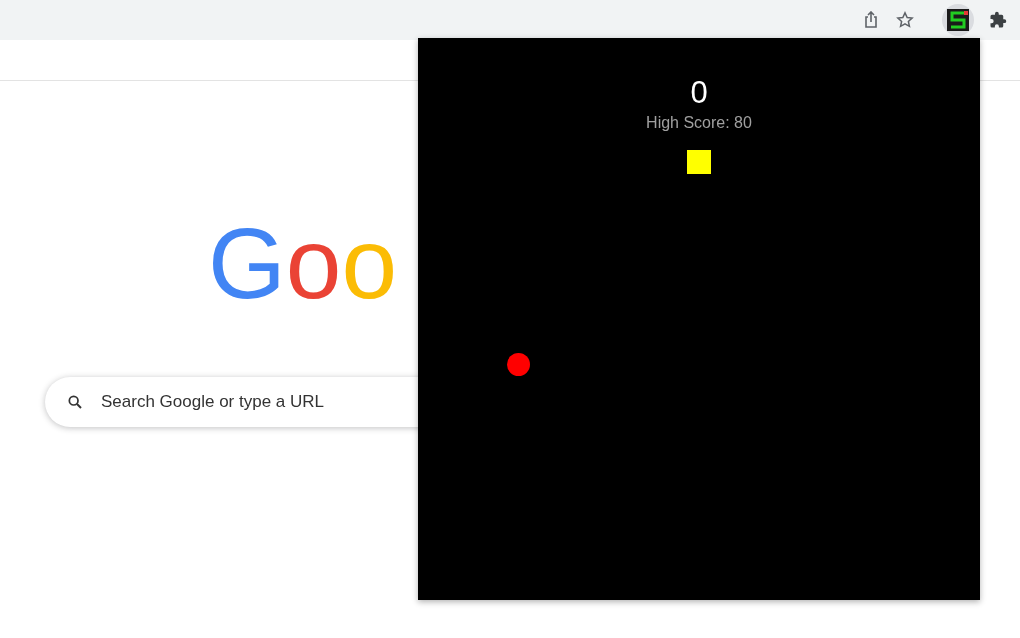  I want to click on food-dot, so click(518, 364).